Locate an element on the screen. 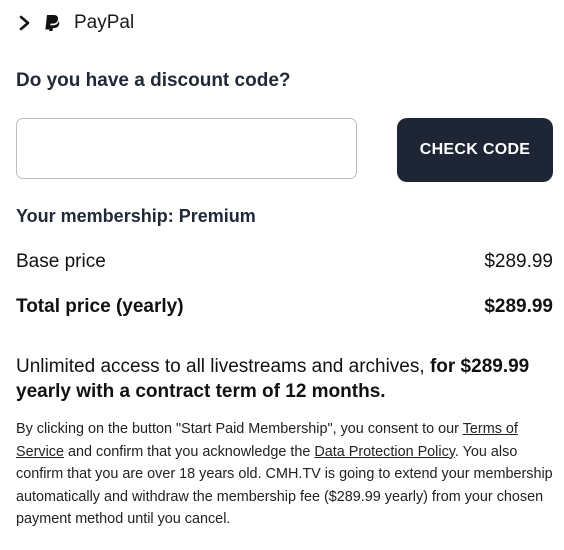  payment-method-paypal: PayPal is located at coordinates (76, 23).